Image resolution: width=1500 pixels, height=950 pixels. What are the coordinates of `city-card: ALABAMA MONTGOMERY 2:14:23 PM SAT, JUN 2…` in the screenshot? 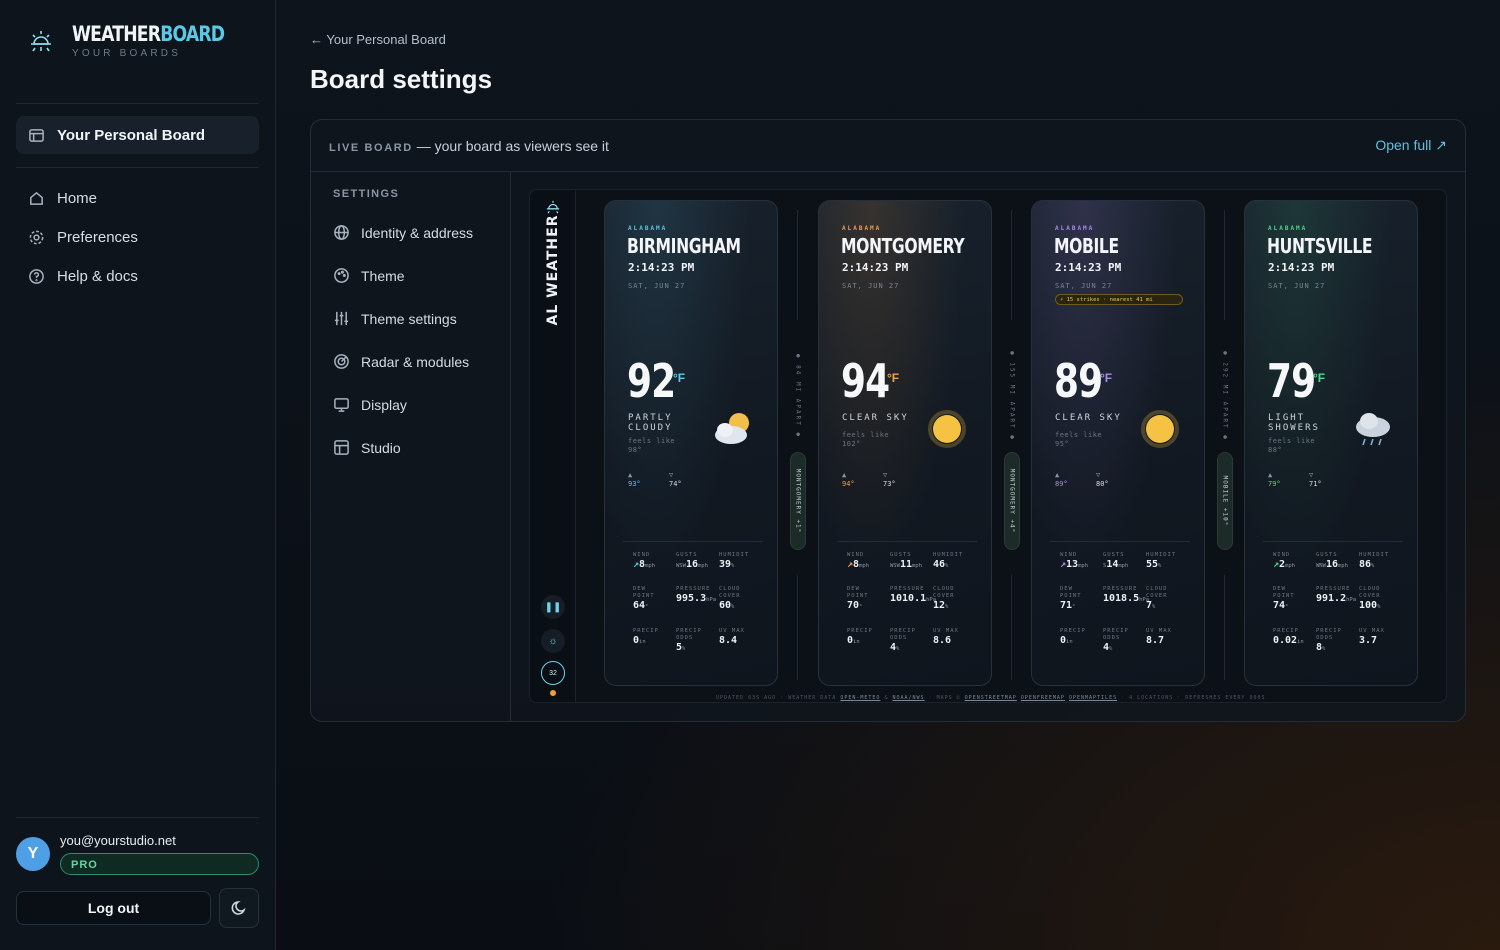 It's located at (905, 443).